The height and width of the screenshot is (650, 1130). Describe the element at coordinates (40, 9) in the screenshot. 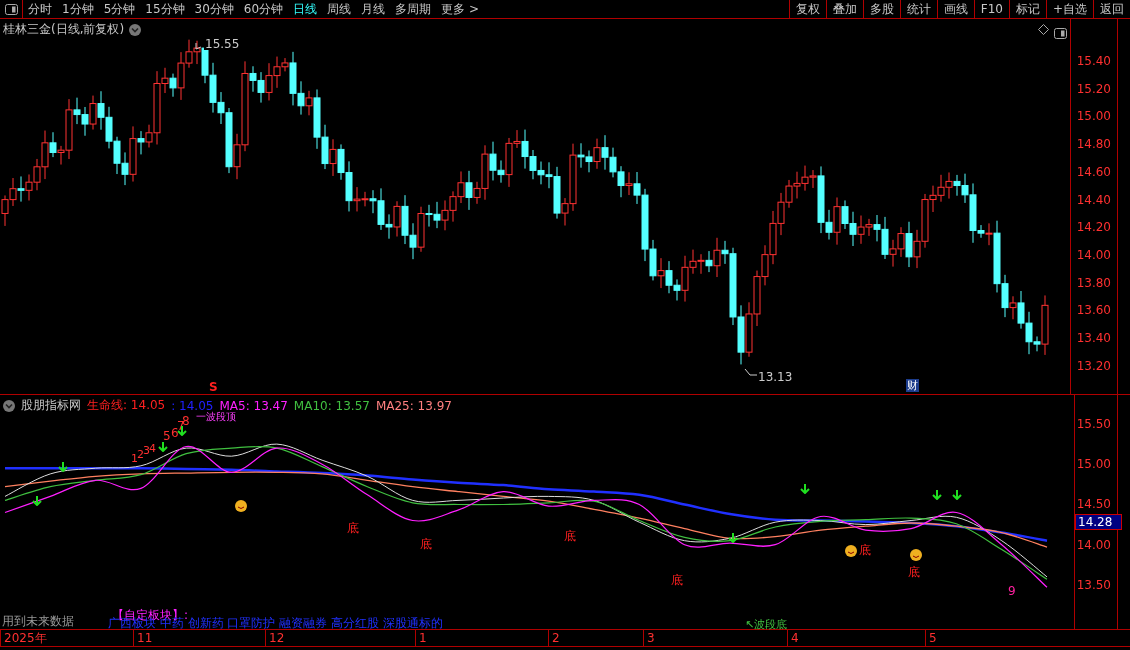

I see `period-tab: 分时` at that location.